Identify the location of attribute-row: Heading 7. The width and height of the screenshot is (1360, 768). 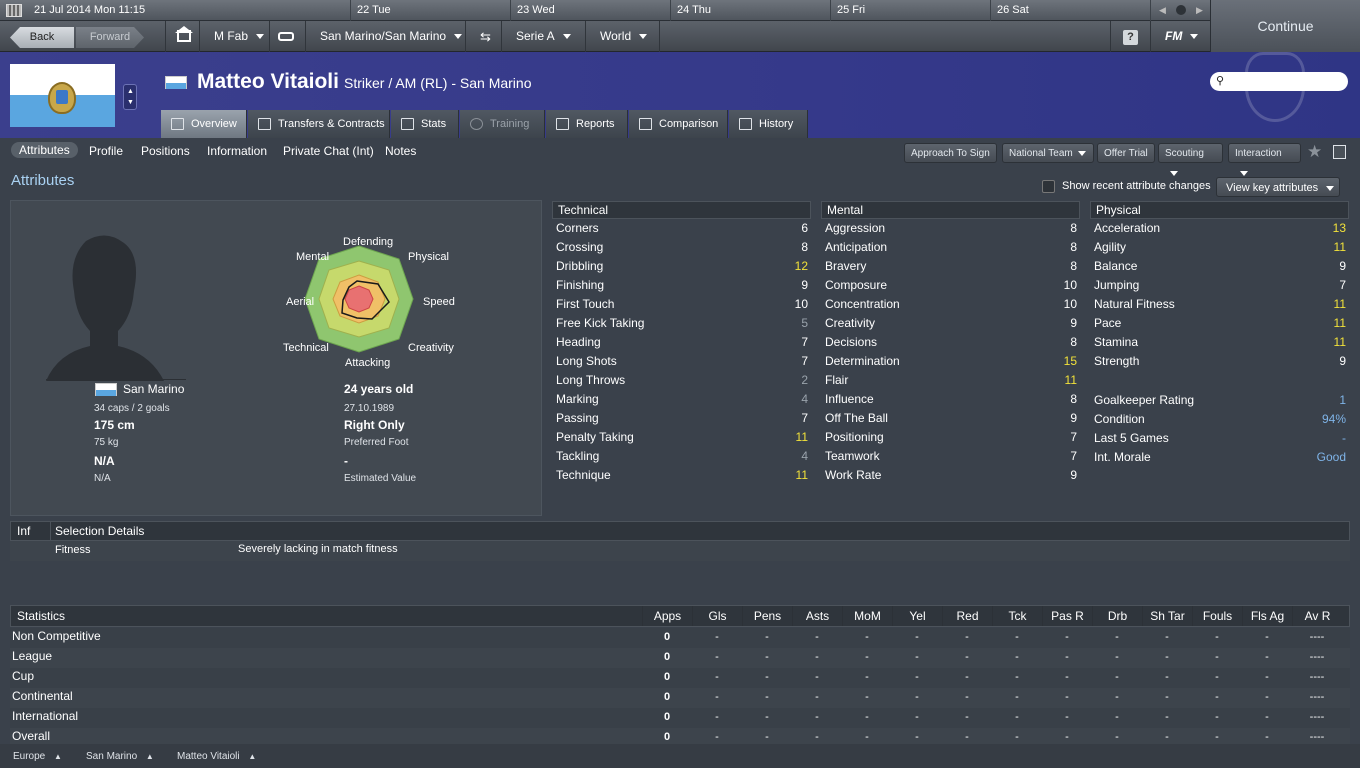
(684, 342).